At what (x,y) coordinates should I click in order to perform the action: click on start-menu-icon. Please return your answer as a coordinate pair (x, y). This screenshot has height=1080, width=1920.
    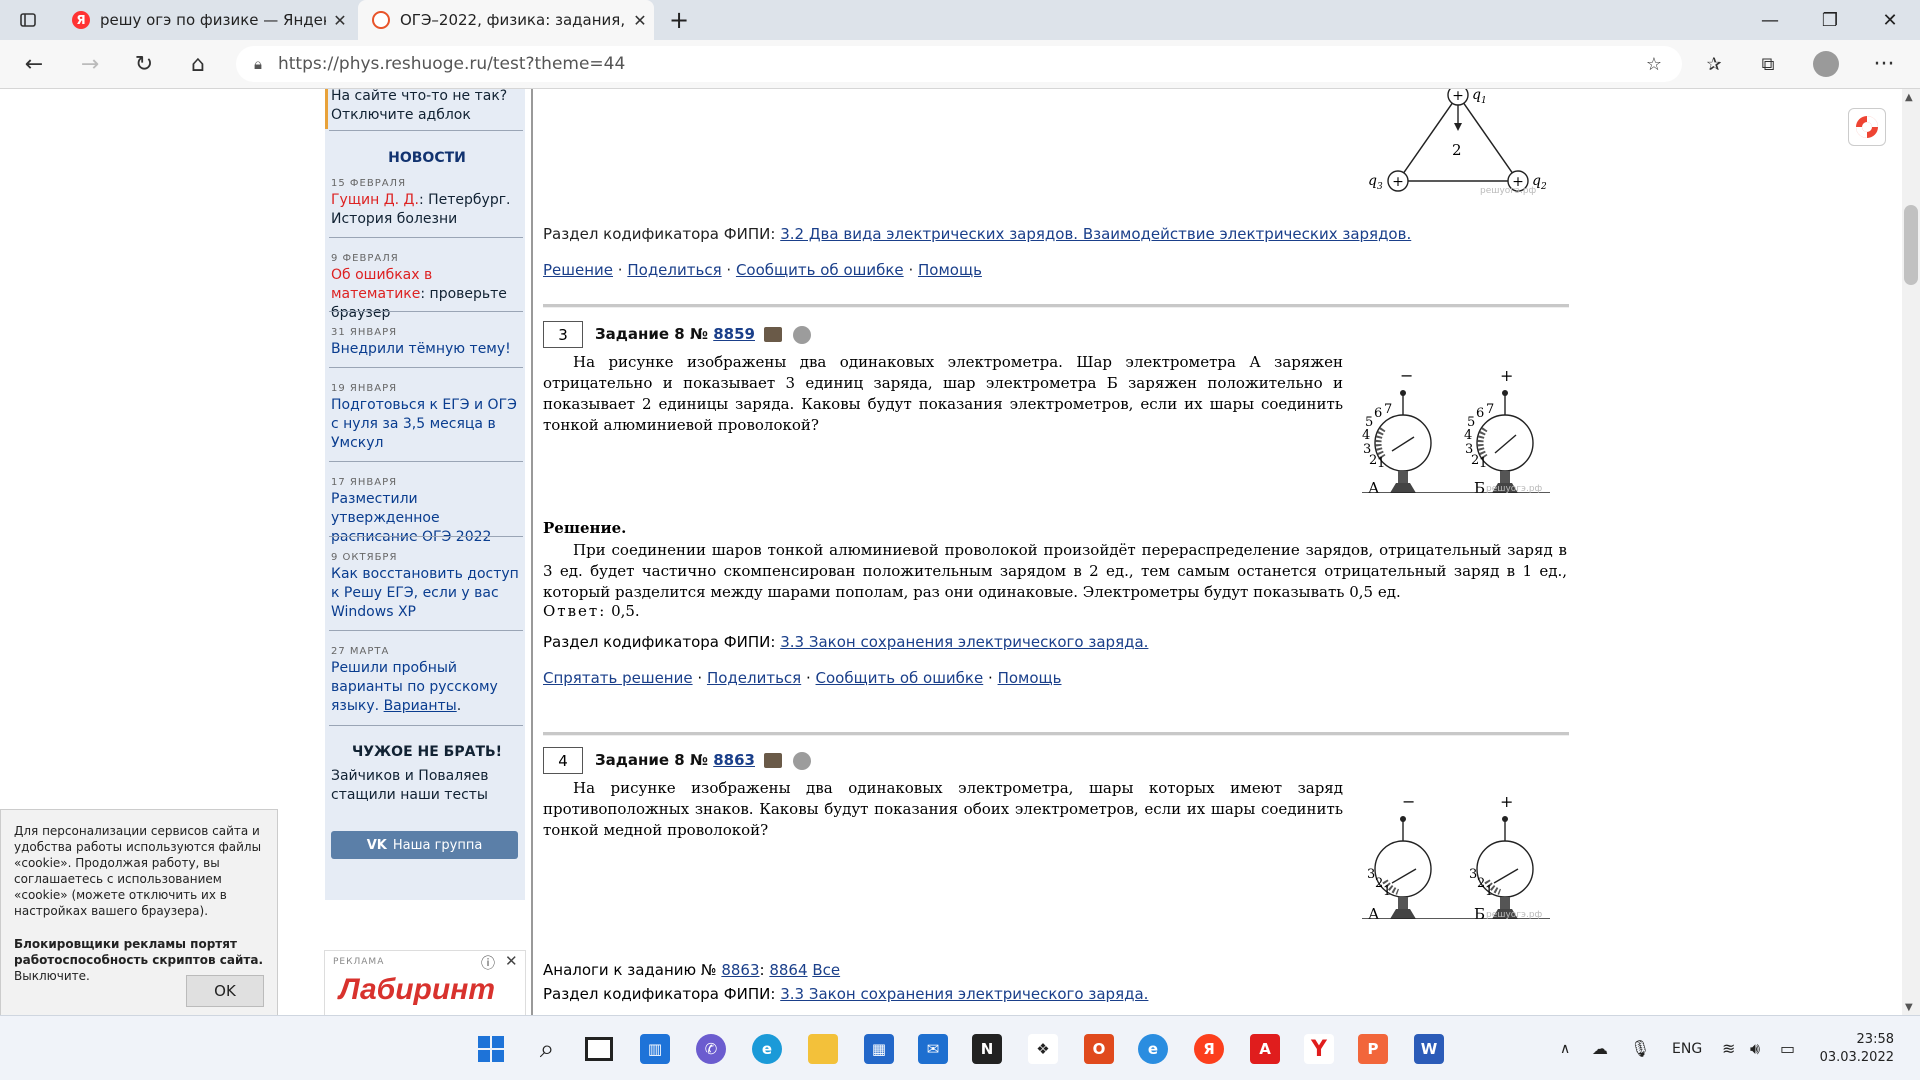
    Looking at the image, I should click on (491, 1049).